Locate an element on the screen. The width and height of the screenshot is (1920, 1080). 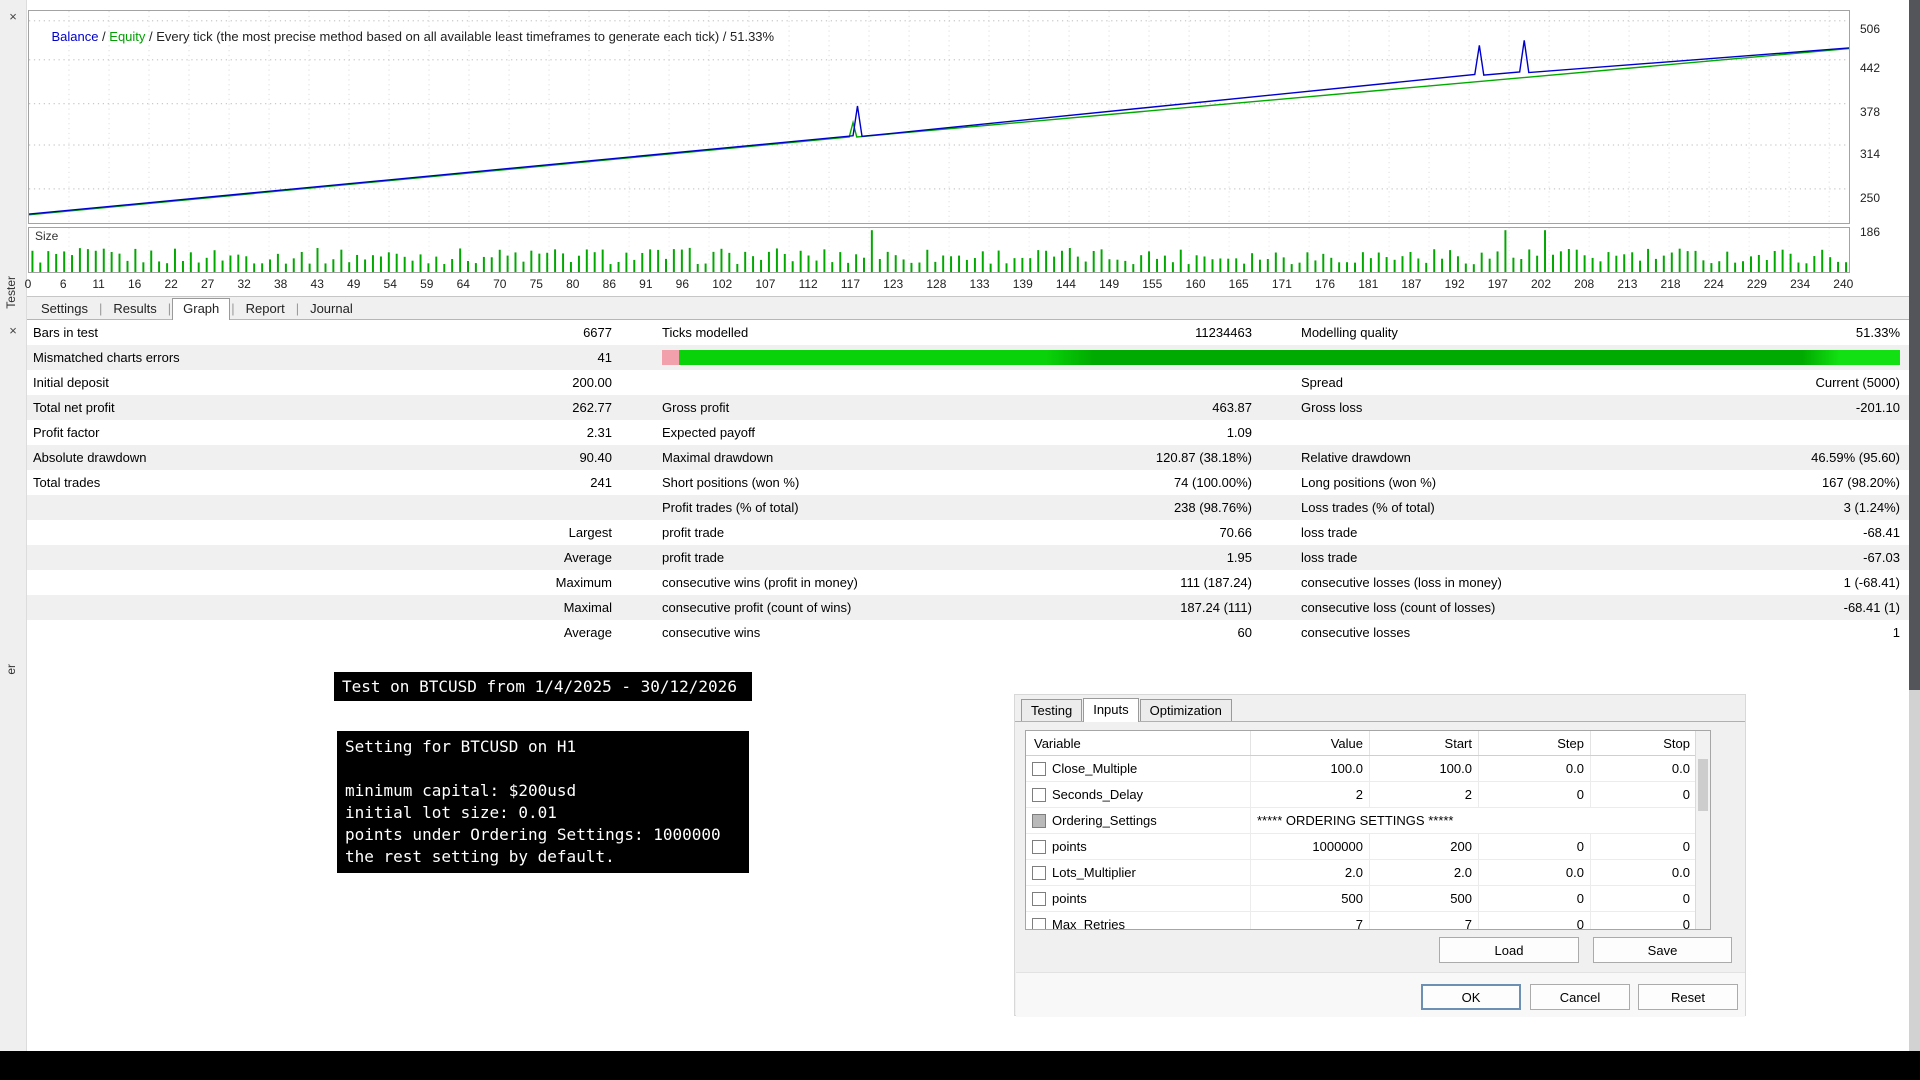
input-value: 100.0 is located at coordinates (1310, 768).